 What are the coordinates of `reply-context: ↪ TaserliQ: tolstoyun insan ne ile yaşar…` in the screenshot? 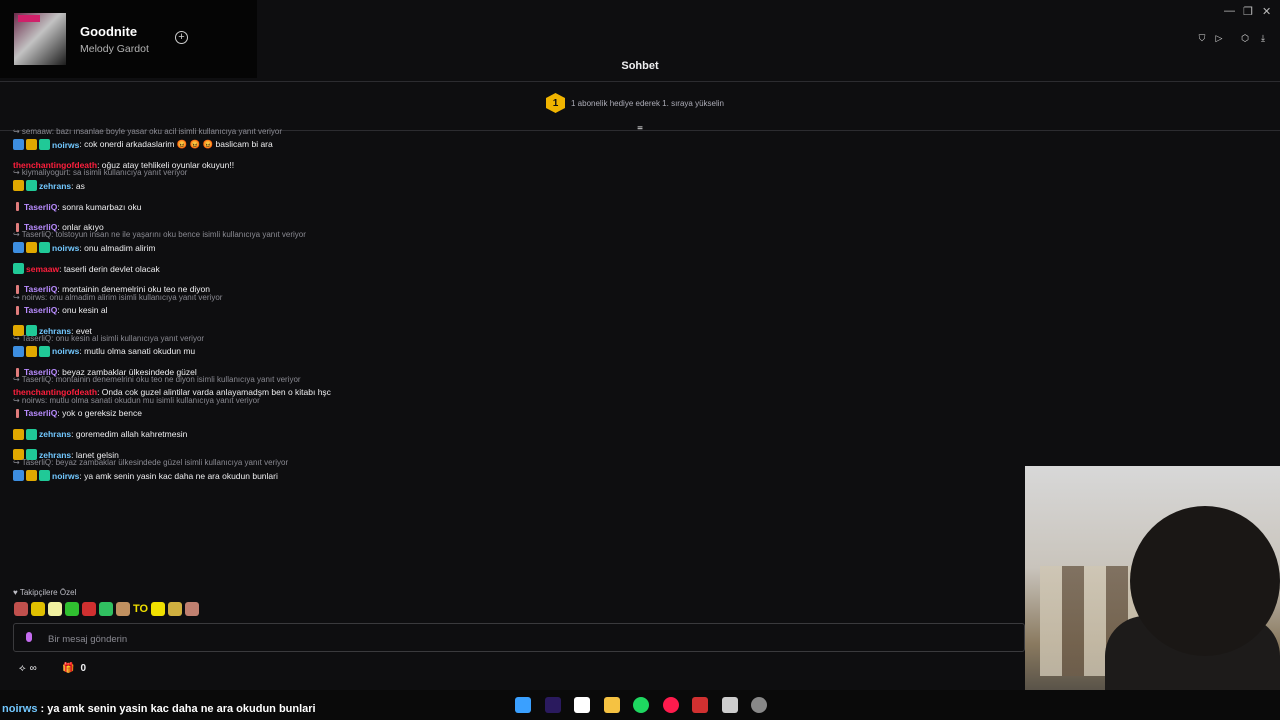 It's located at (159, 234).